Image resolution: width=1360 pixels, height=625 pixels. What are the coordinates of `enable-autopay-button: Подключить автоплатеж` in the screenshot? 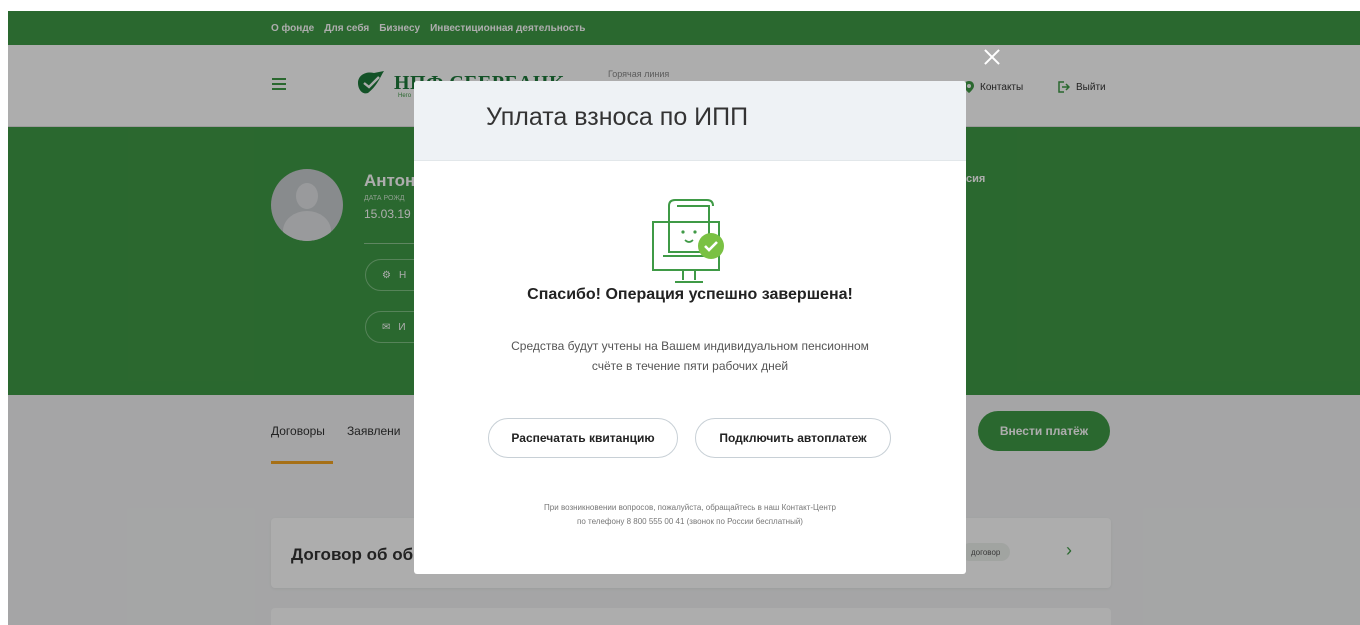 It's located at (793, 438).